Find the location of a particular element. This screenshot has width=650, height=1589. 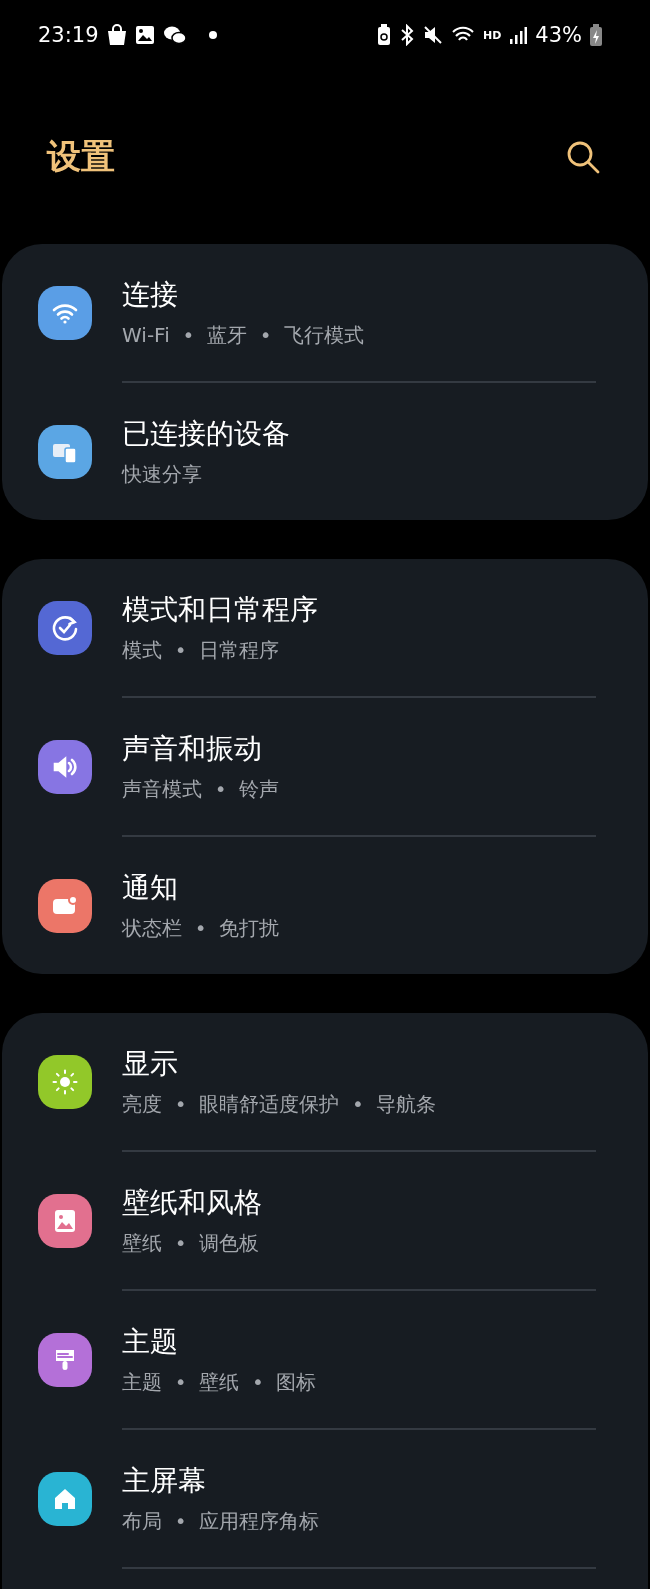

item-title: 显示 is located at coordinates (150, 1064).